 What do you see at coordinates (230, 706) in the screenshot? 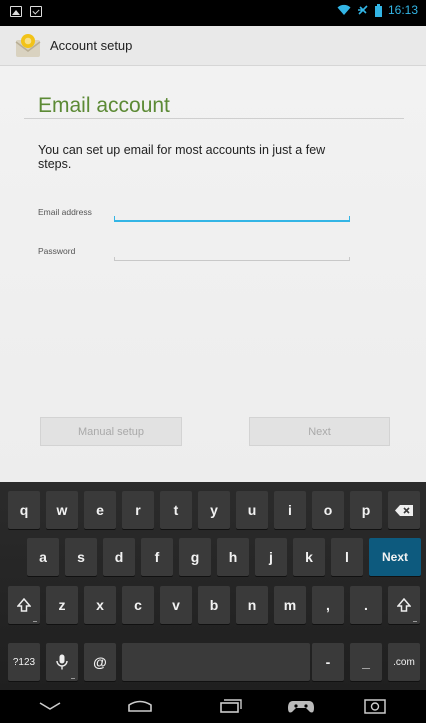
I see `recent-apps-icon` at bounding box center [230, 706].